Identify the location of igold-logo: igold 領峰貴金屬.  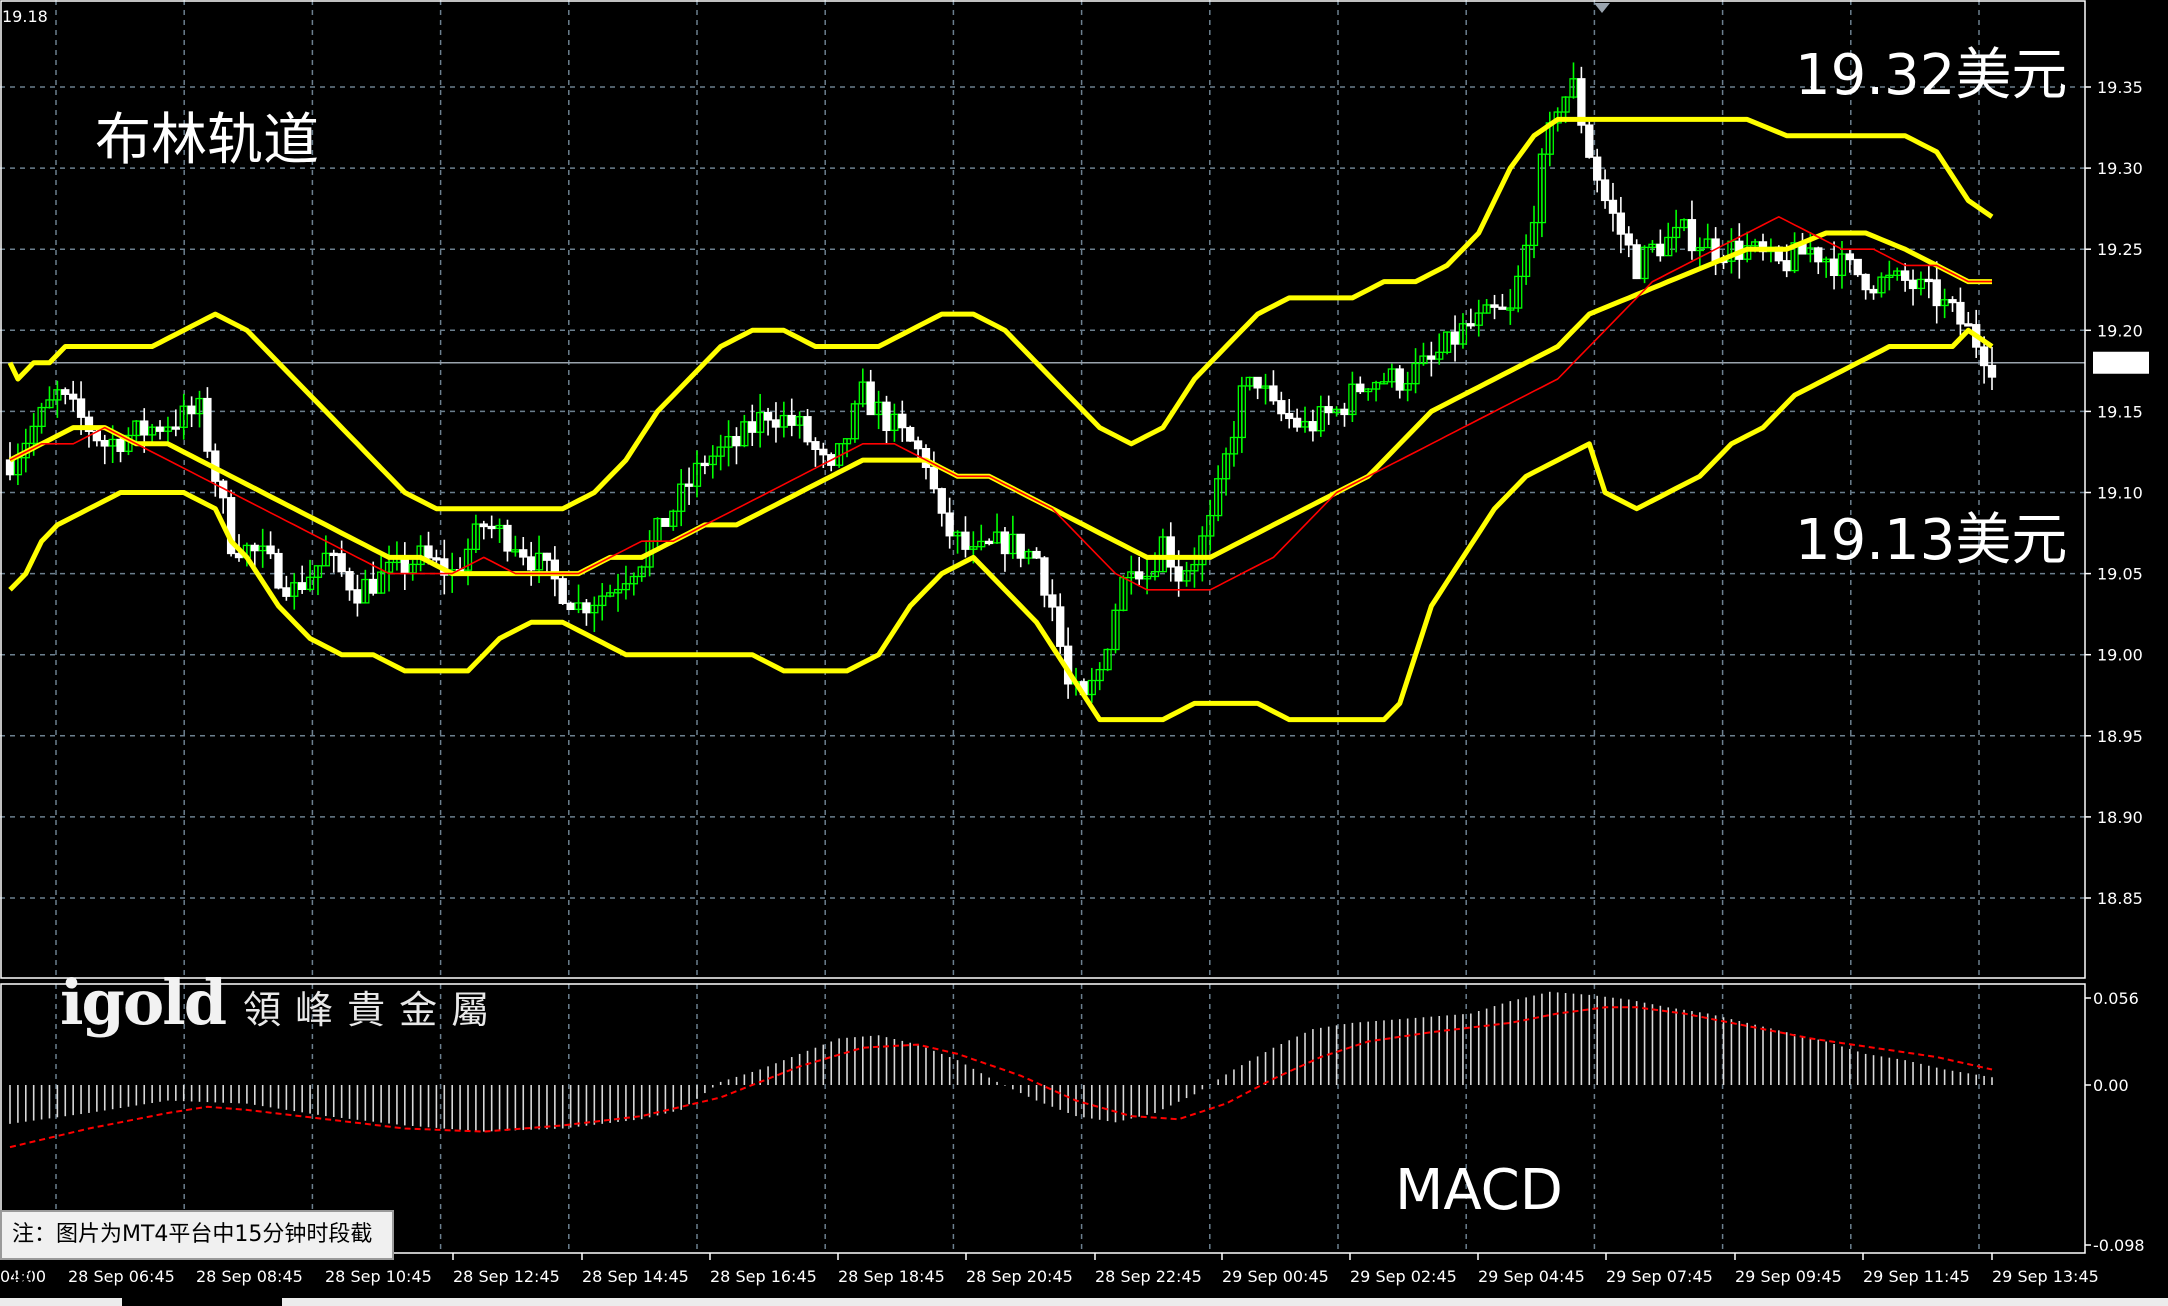
(282, 1002).